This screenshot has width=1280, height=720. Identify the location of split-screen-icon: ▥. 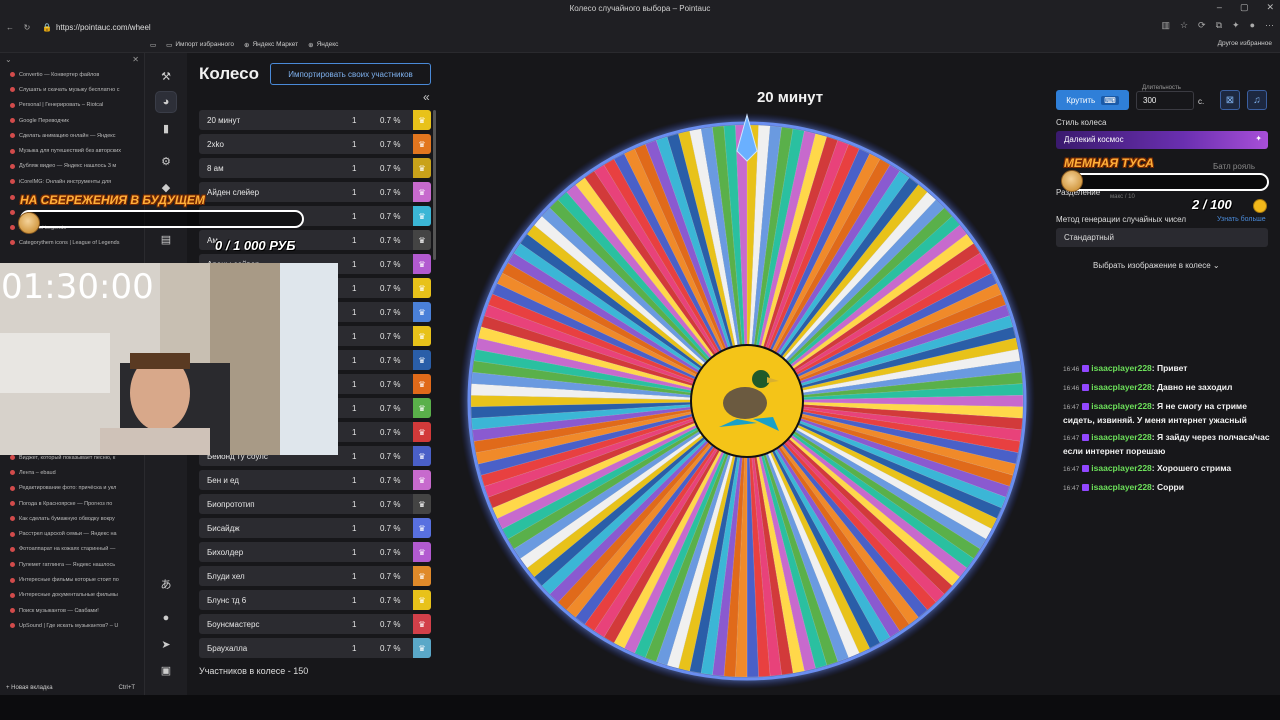
(1165, 25).